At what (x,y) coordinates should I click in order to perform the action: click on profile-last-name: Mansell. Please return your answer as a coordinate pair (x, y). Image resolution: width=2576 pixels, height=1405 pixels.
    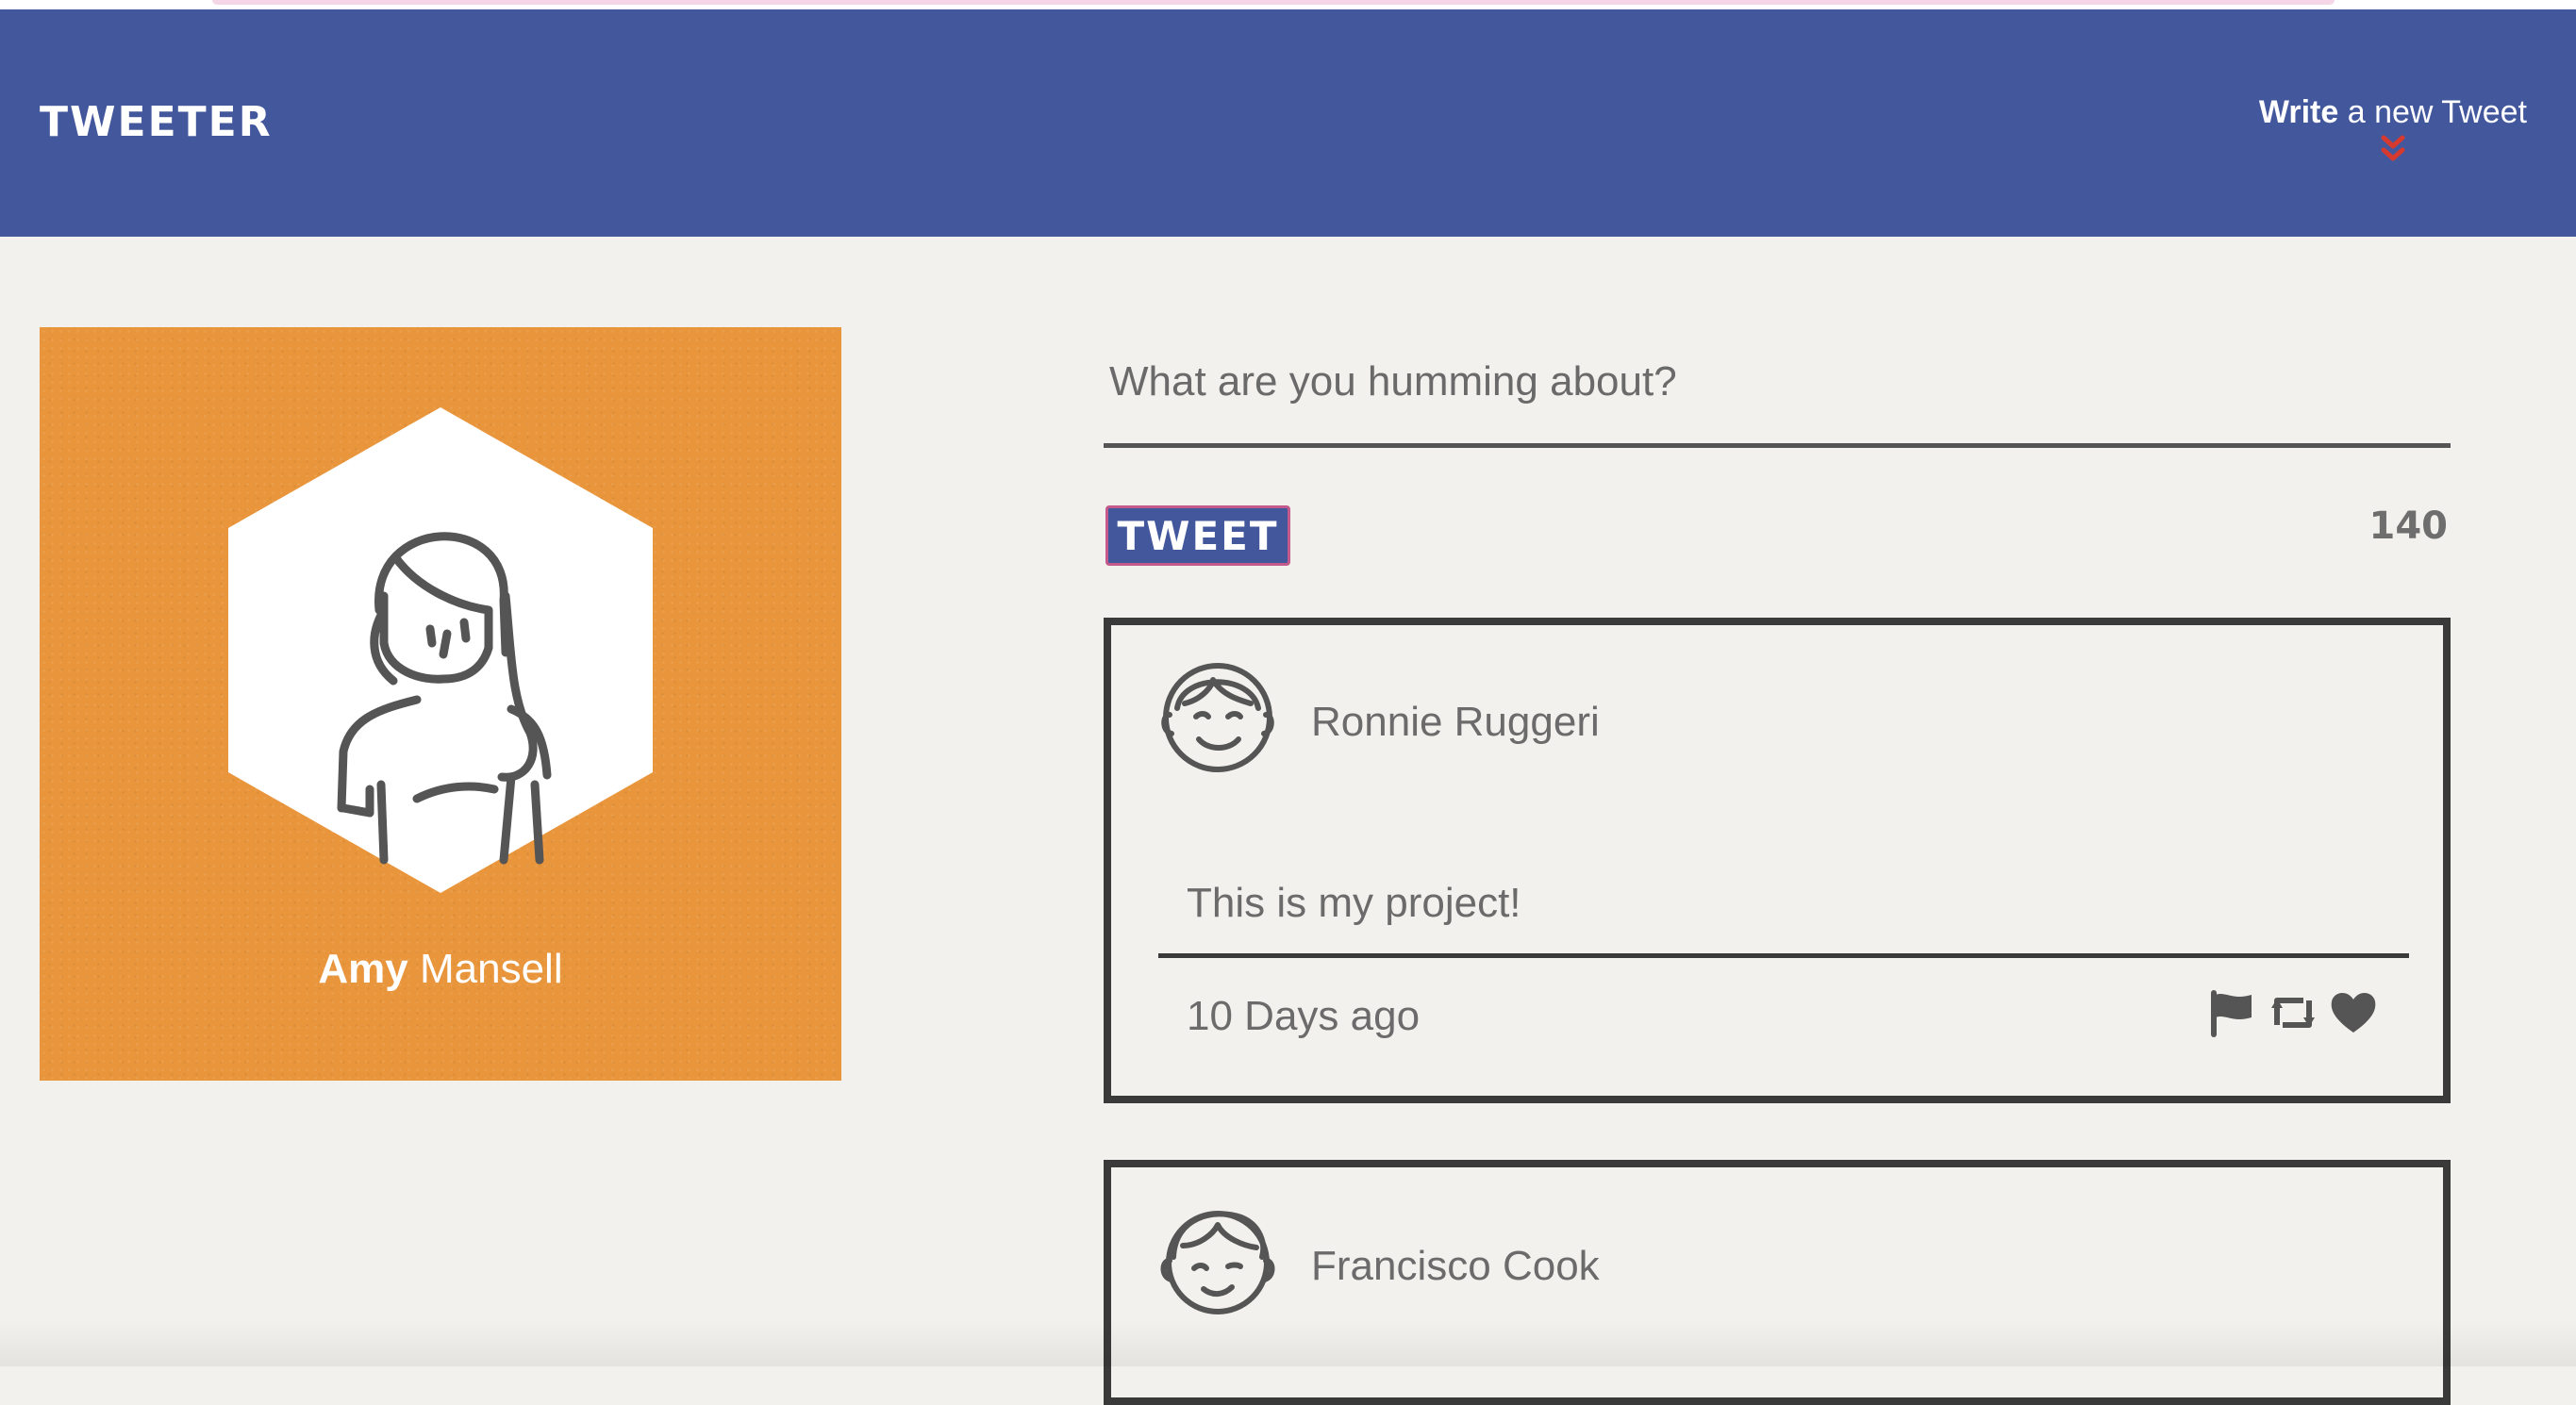
    Looking at the image, I should click on (485, 969).